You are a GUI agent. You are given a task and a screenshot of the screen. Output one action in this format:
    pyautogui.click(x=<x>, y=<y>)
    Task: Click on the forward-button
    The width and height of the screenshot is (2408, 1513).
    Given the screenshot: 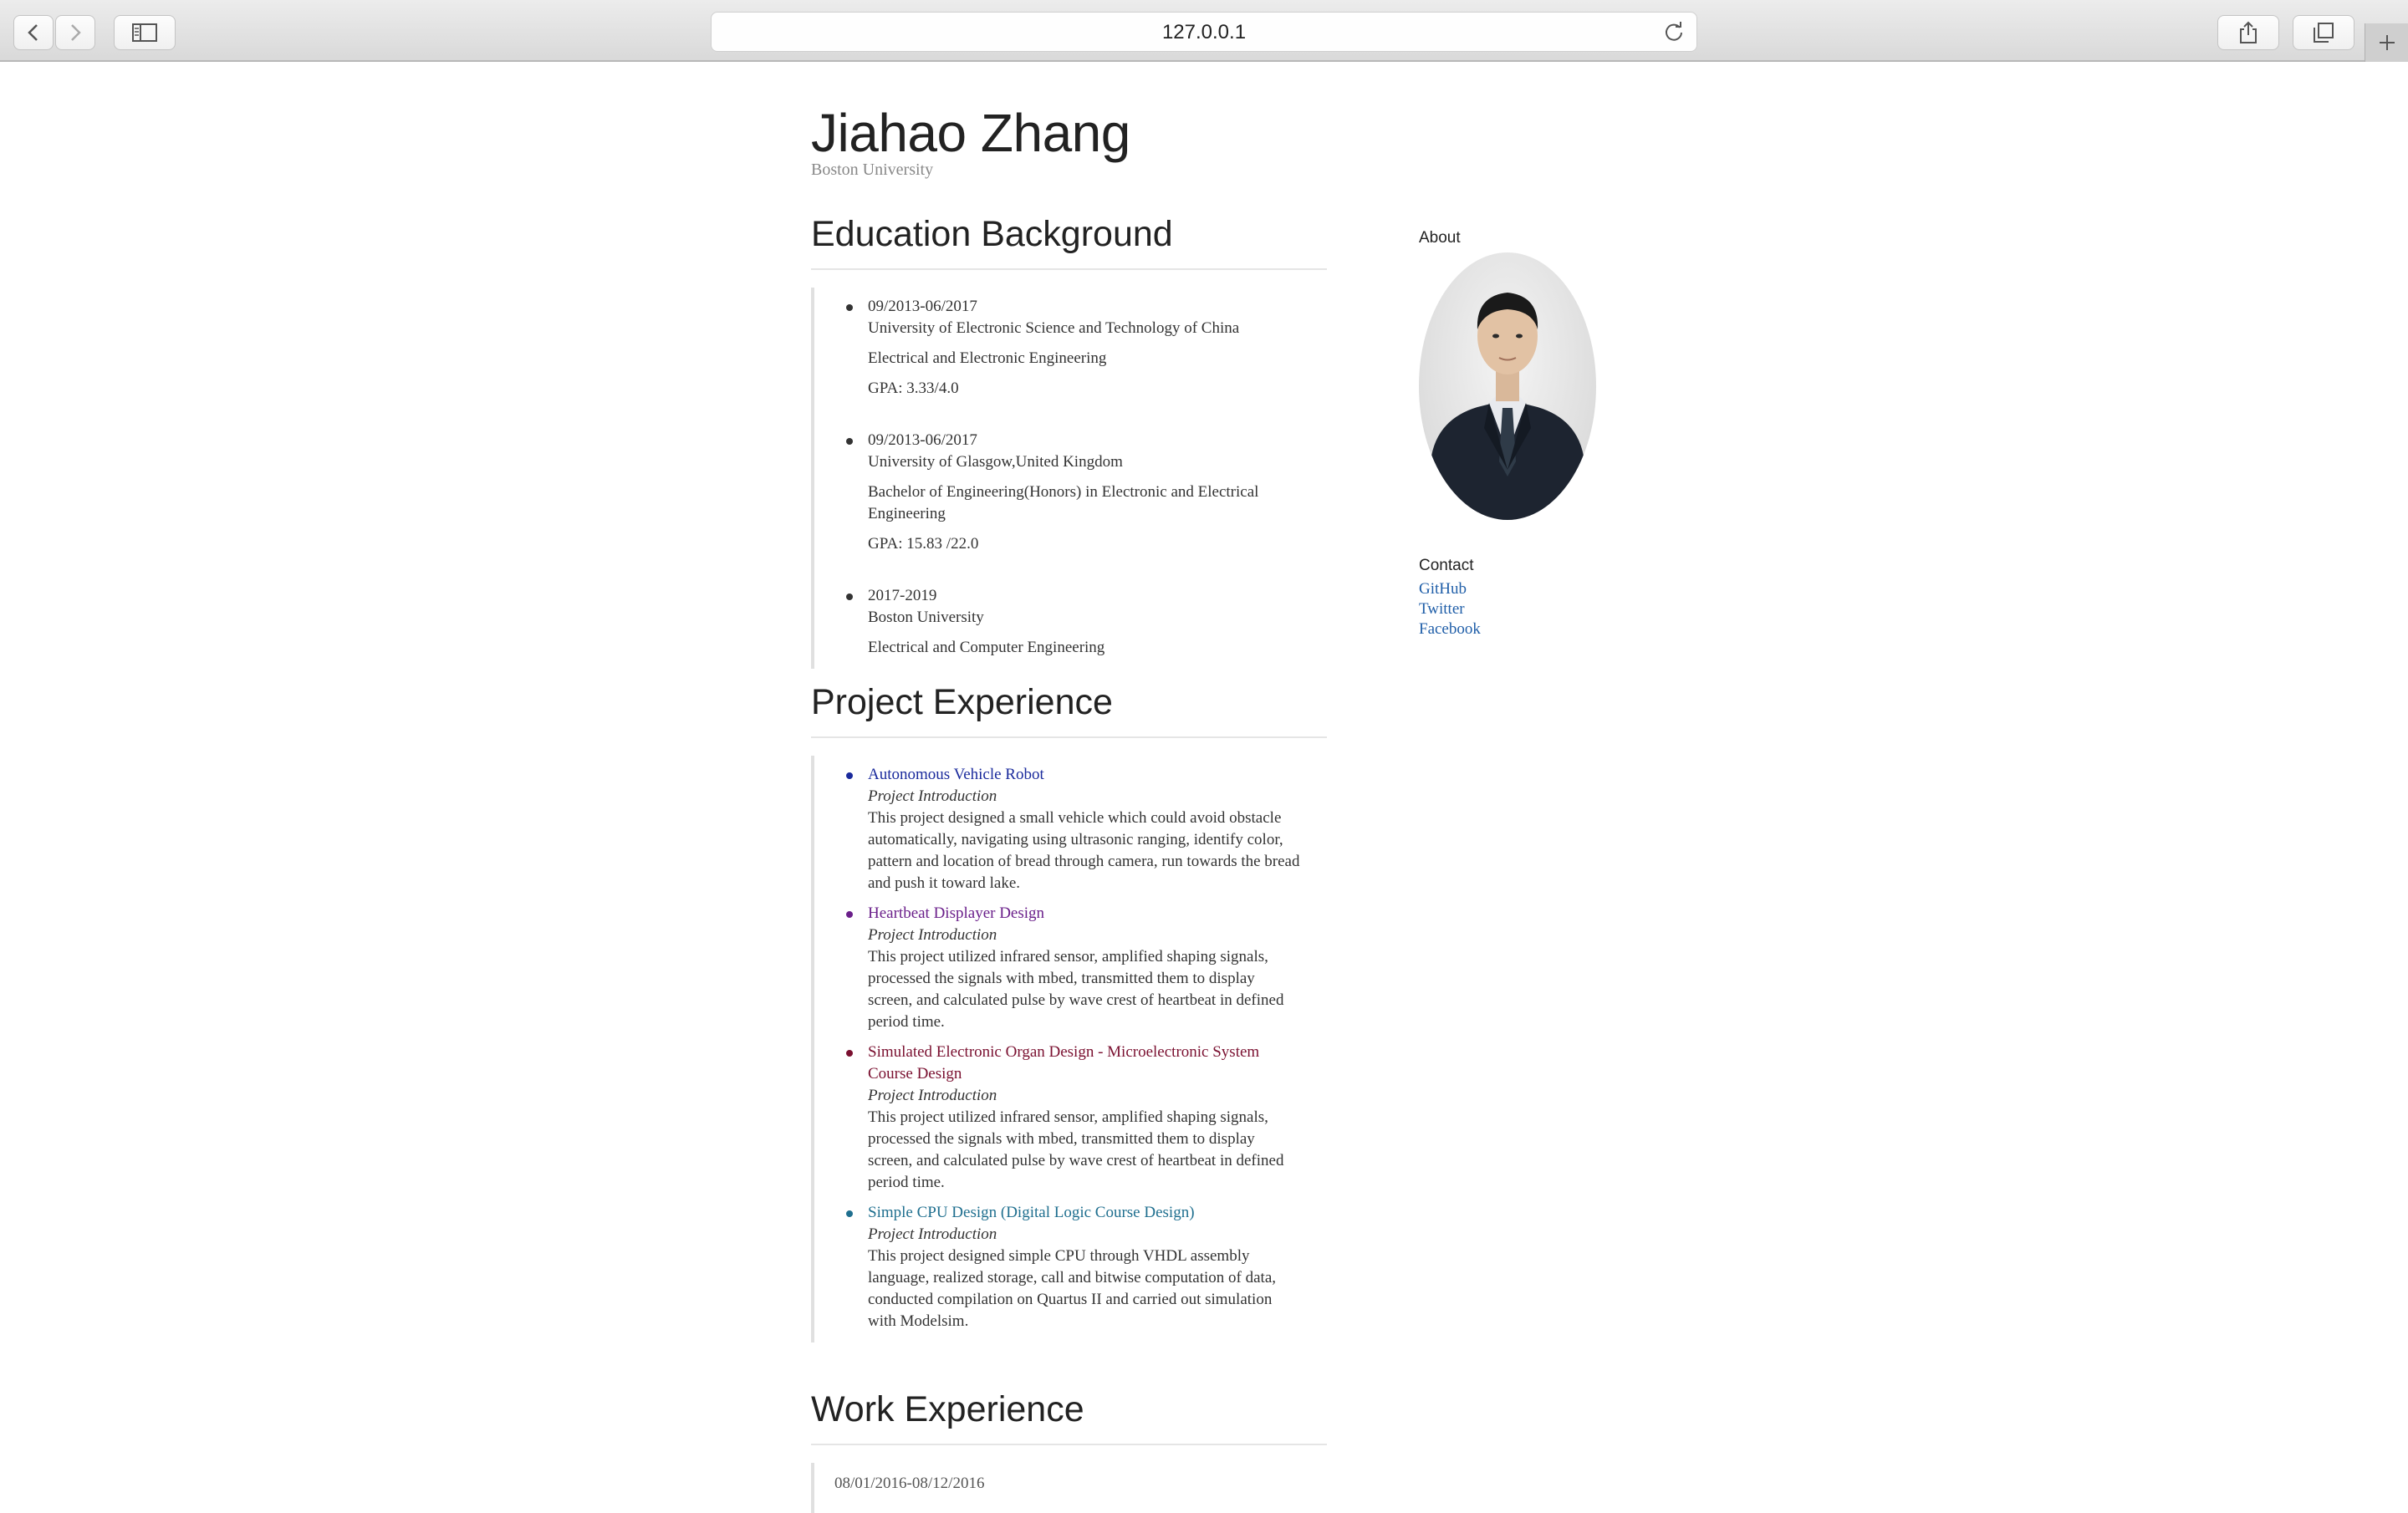 What is the action you would take?
    pyautogui.click(x=75, y=32)
    